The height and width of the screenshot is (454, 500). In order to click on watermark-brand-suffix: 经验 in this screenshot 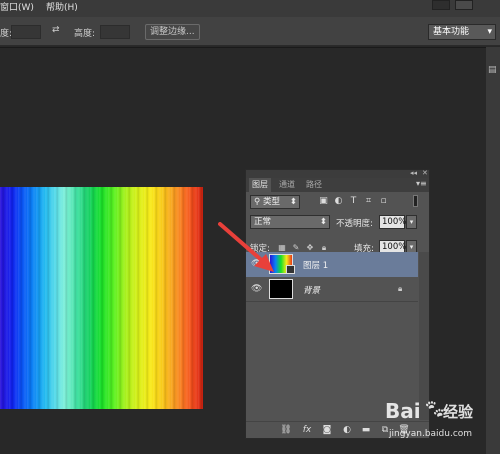, I will do `click(458, 412)`.